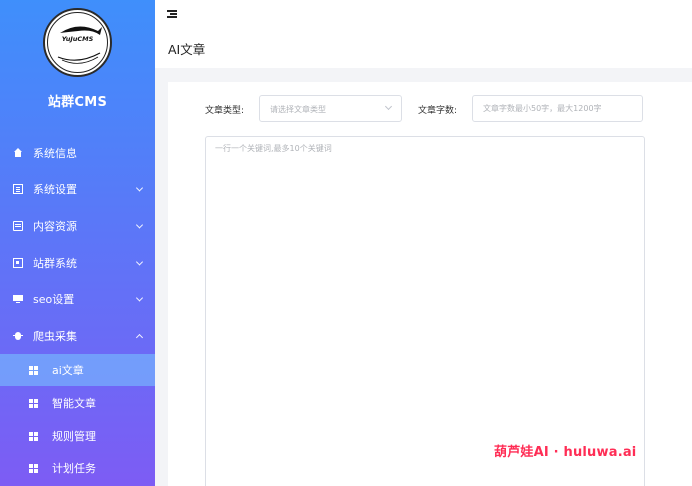 The height and width of the screenshot is (486, 692). What do you see at coordinates (55, 226) in the screenshot?
I see `sidebar-item-label: 内容资源` at bounding box center [55, 226].